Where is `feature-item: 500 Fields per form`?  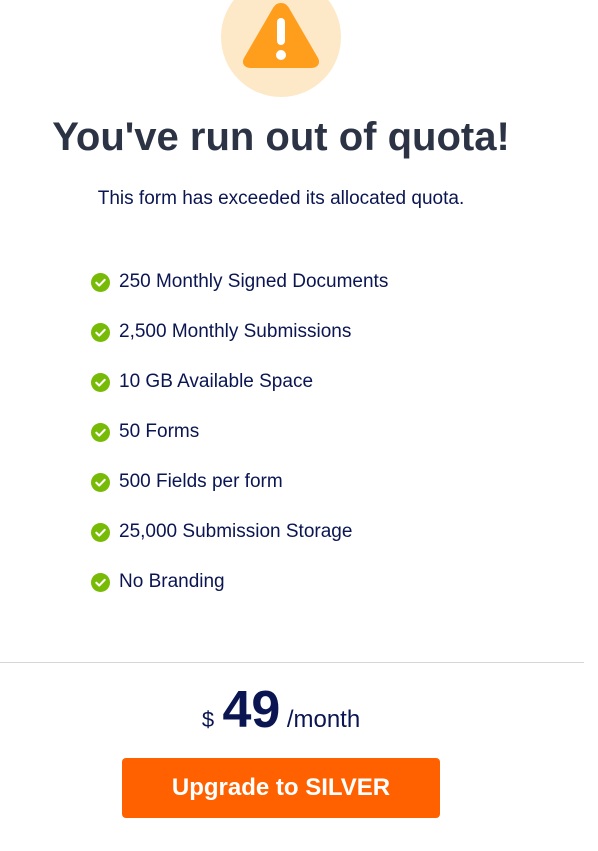 feature-item: 500 Fields per form is located at coordinates (239, 482).